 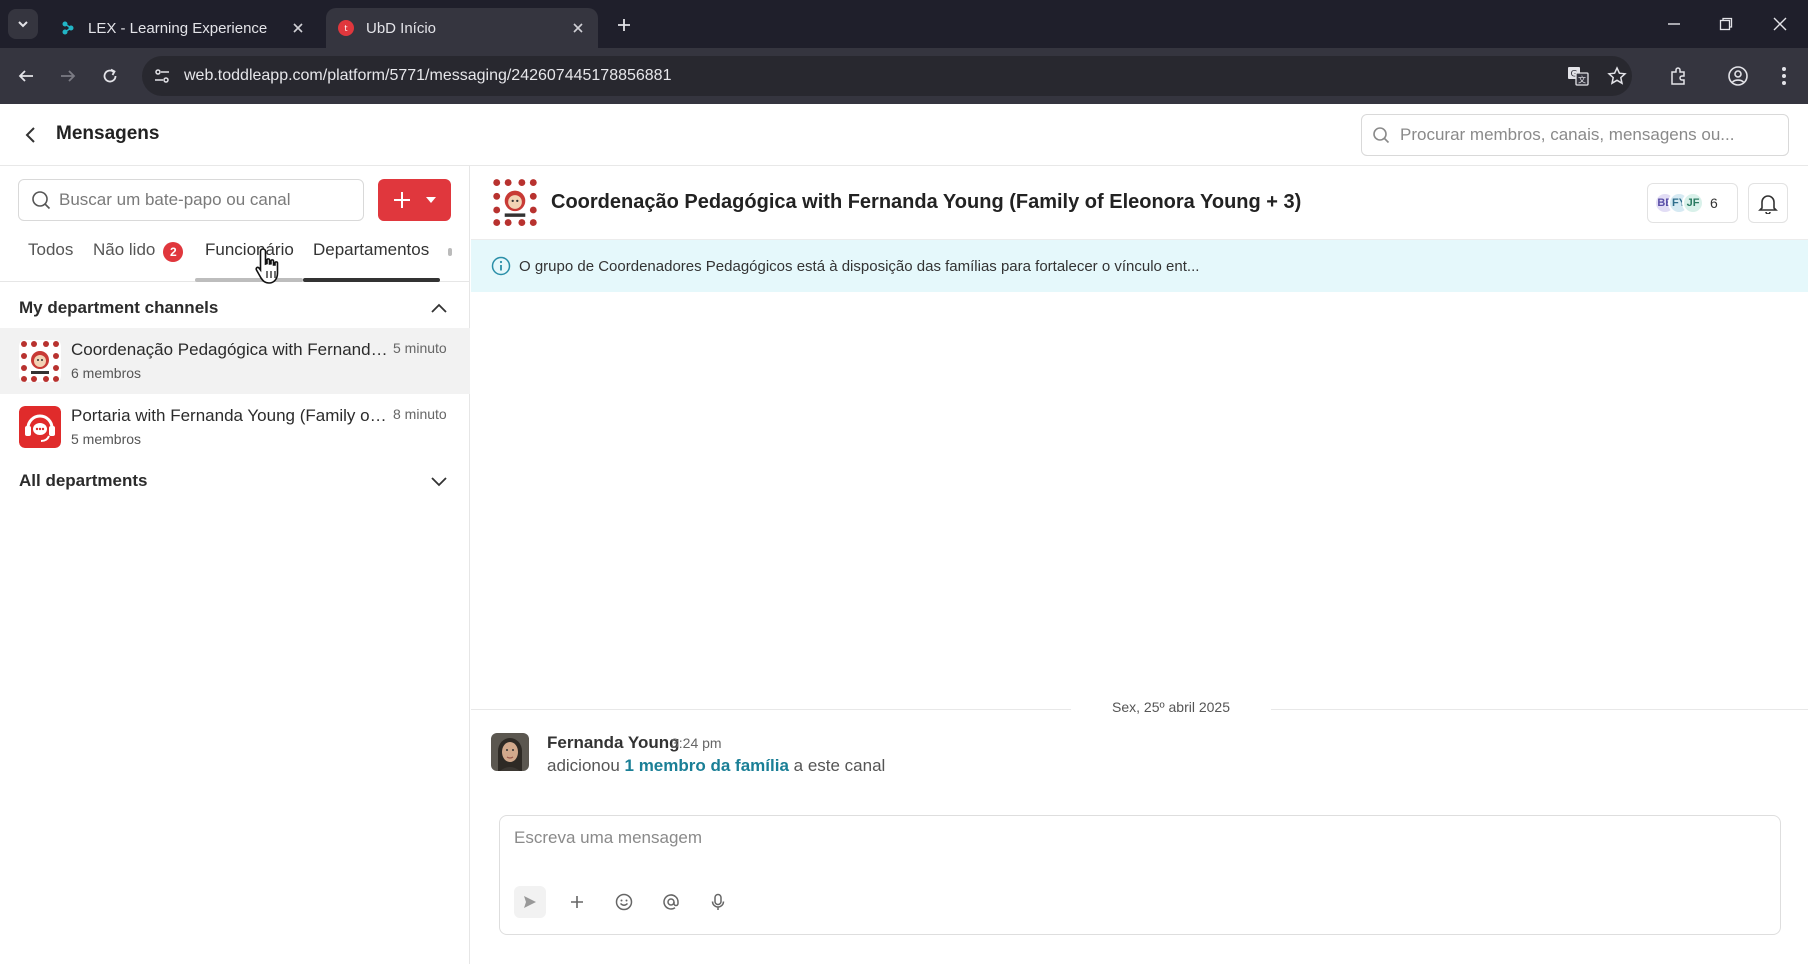 What do you see at coordinates (106, 373) in the screenshot?
I see `channel-members: 6 membros` at bounding box center [106, 373].